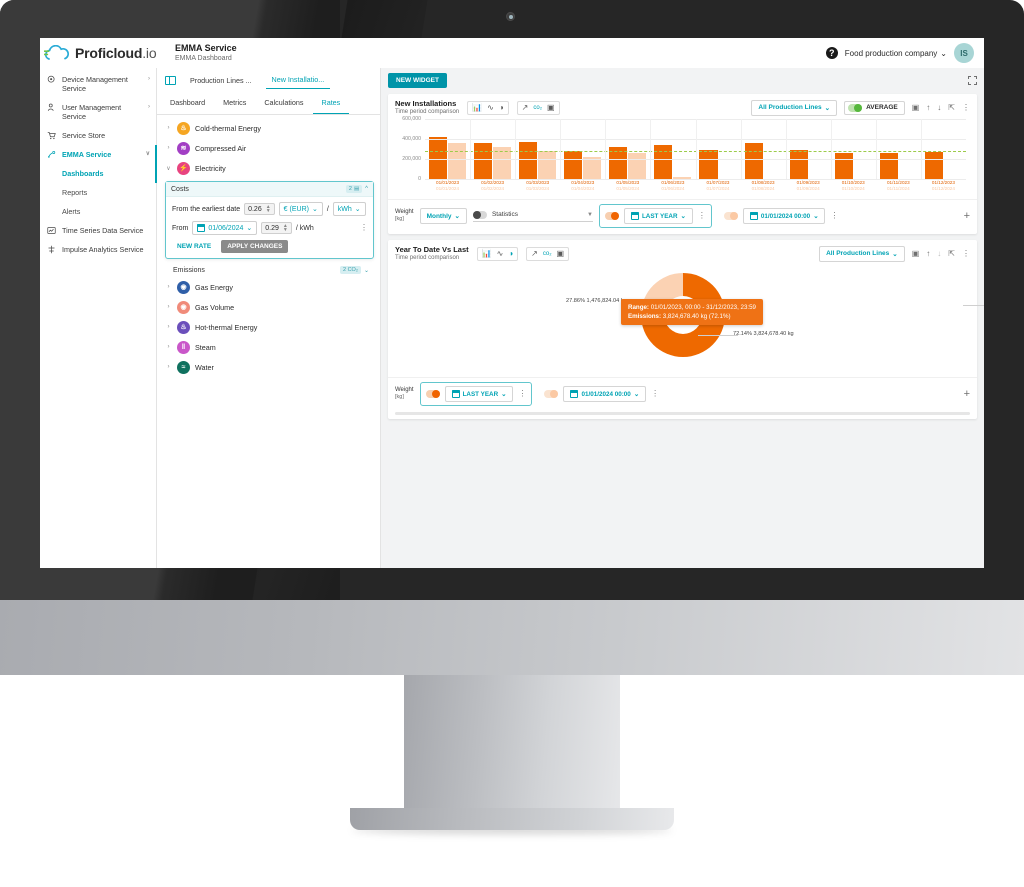 This screenshot has width=1024, height=887. Describe the element at coordinates (366, 189) in the screenshot. I see `chevron-up-icon: ^` at that location.